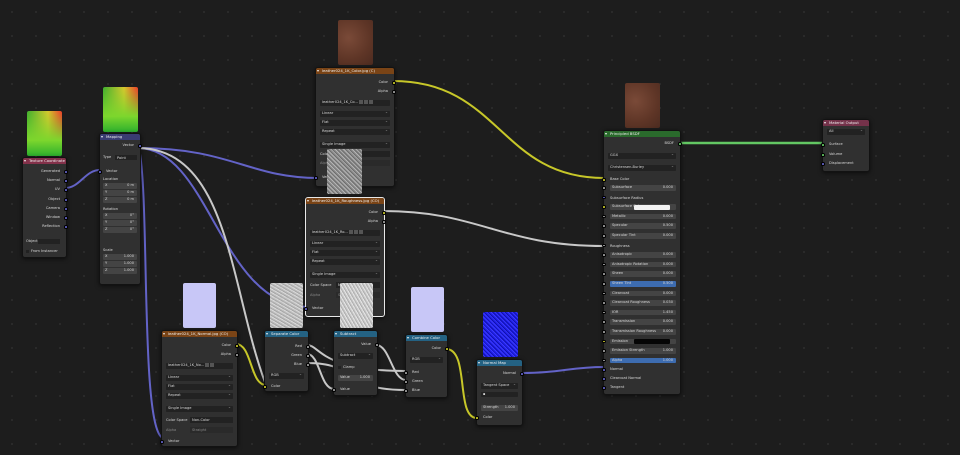  Describe the element at coordinates (642, 198) in the screenshot. I see `bsdf-input-subsurface-radius: Subsurface Radius` at that location.